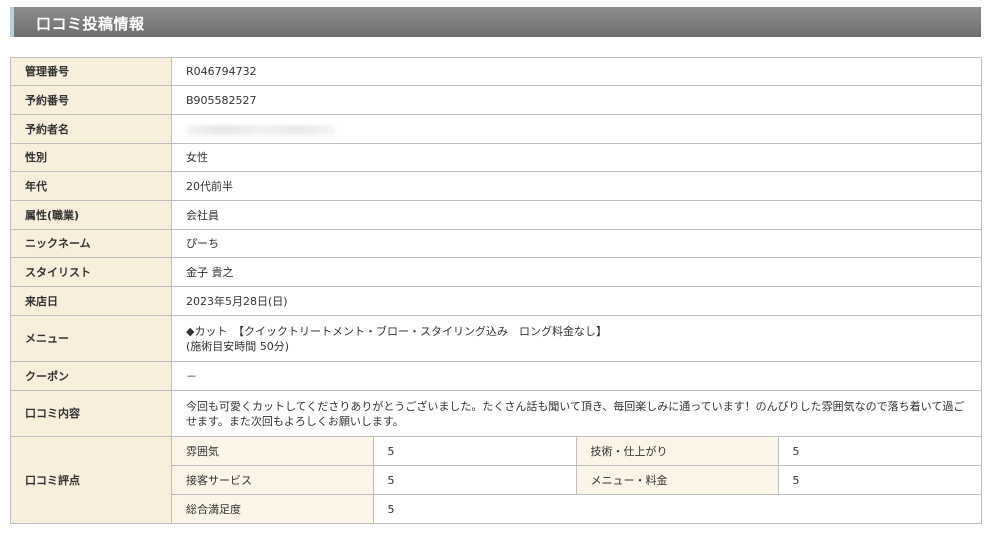 This screenshot has width=999, height=540. Describe the element at coordinates (91, 376) in the screenshot. I see `label-coupon: クーポン` at that location.